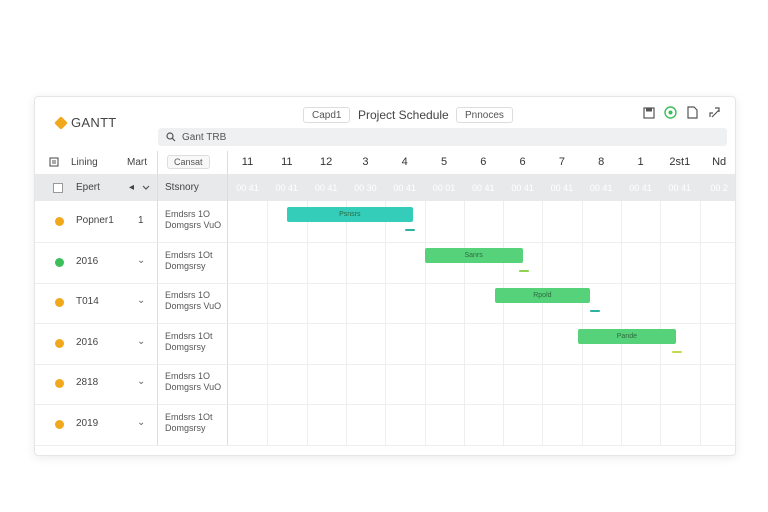  I want to click on day-label: 12, so click(326, 162).